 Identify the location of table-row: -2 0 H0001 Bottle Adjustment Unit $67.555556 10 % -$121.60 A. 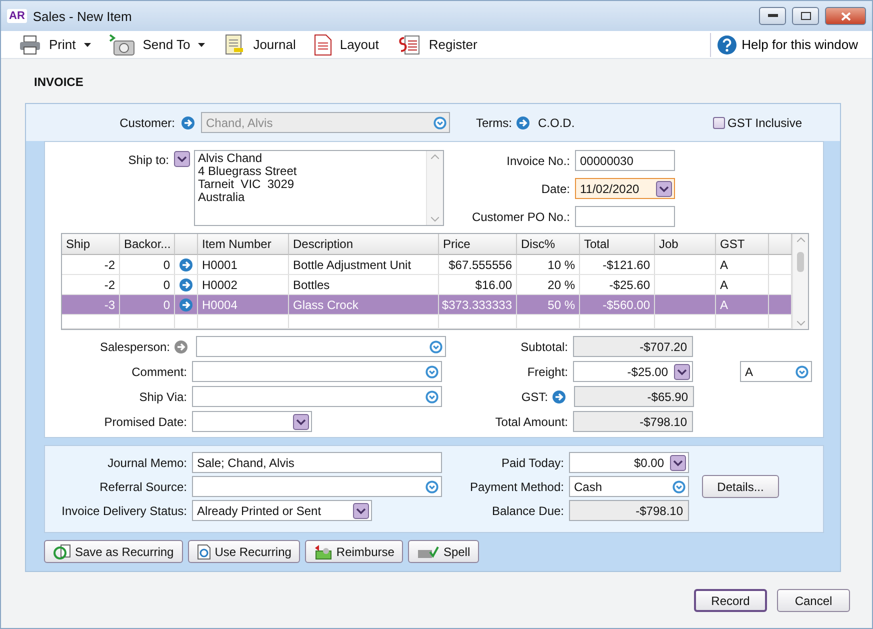
(427, 265).